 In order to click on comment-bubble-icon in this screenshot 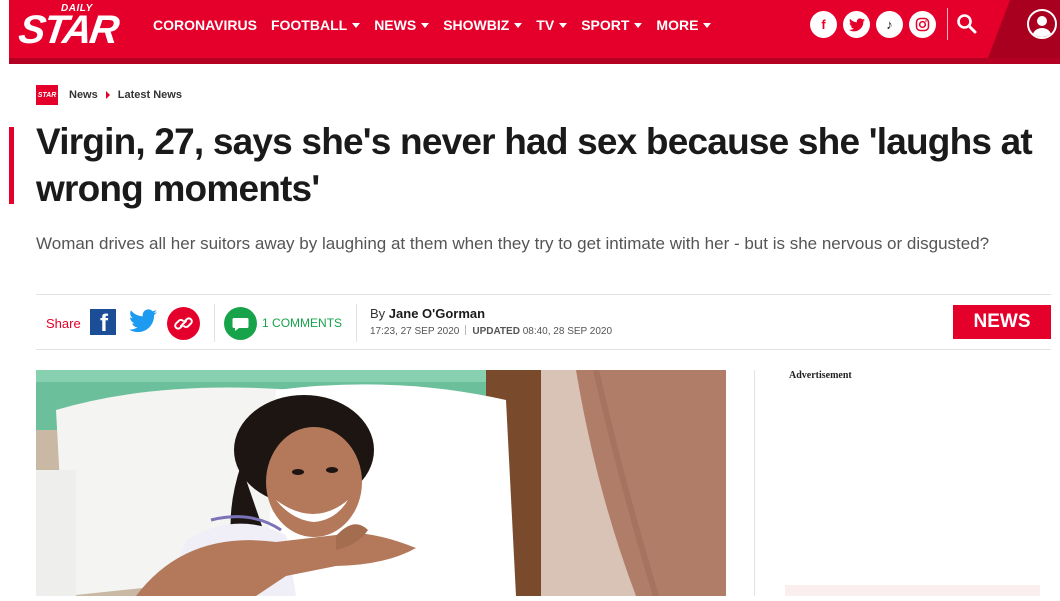, I will do `click(240, 324)`.